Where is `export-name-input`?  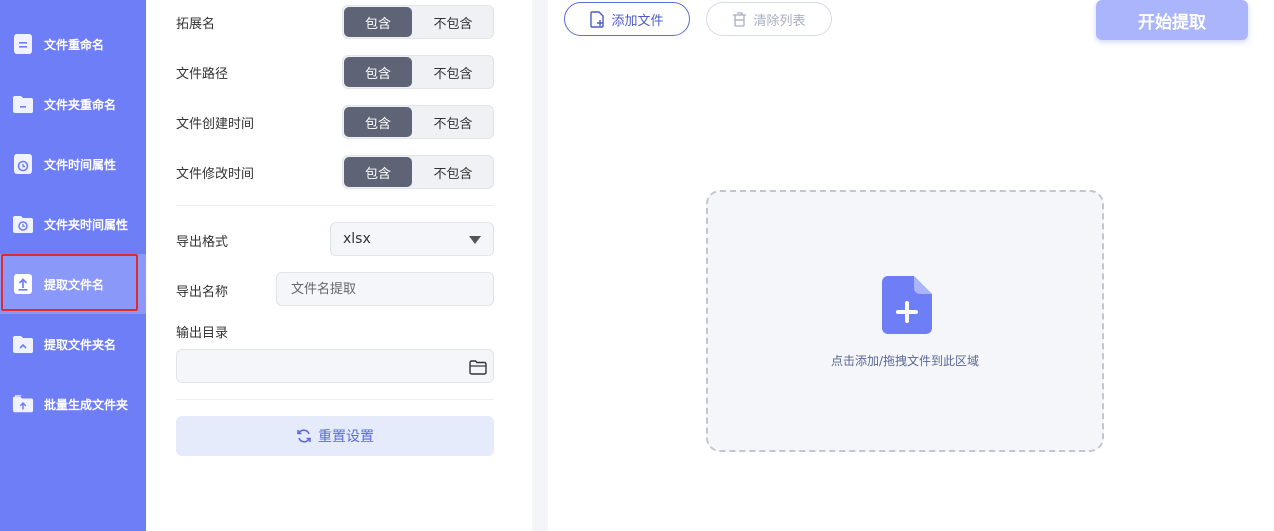 export-name-input is located at coordinates (385, 289).